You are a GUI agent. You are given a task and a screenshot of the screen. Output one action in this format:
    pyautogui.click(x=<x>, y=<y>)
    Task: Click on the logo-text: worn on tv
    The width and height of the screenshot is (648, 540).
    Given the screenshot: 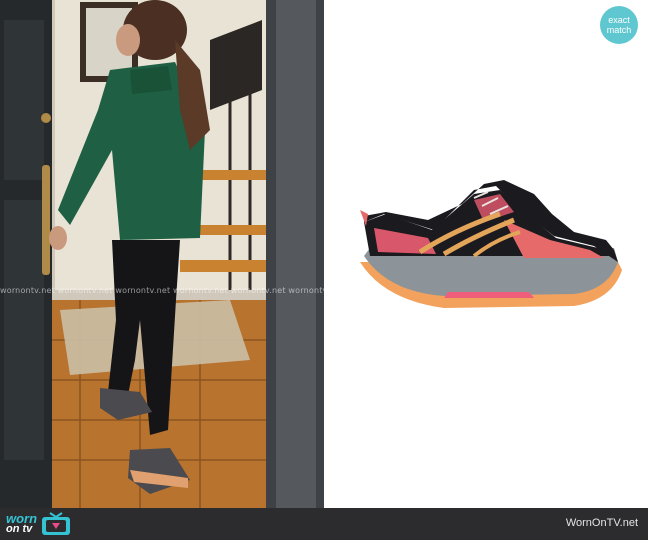 What is the action you would take?
    pyautogui.click(x=21, y=523)
    